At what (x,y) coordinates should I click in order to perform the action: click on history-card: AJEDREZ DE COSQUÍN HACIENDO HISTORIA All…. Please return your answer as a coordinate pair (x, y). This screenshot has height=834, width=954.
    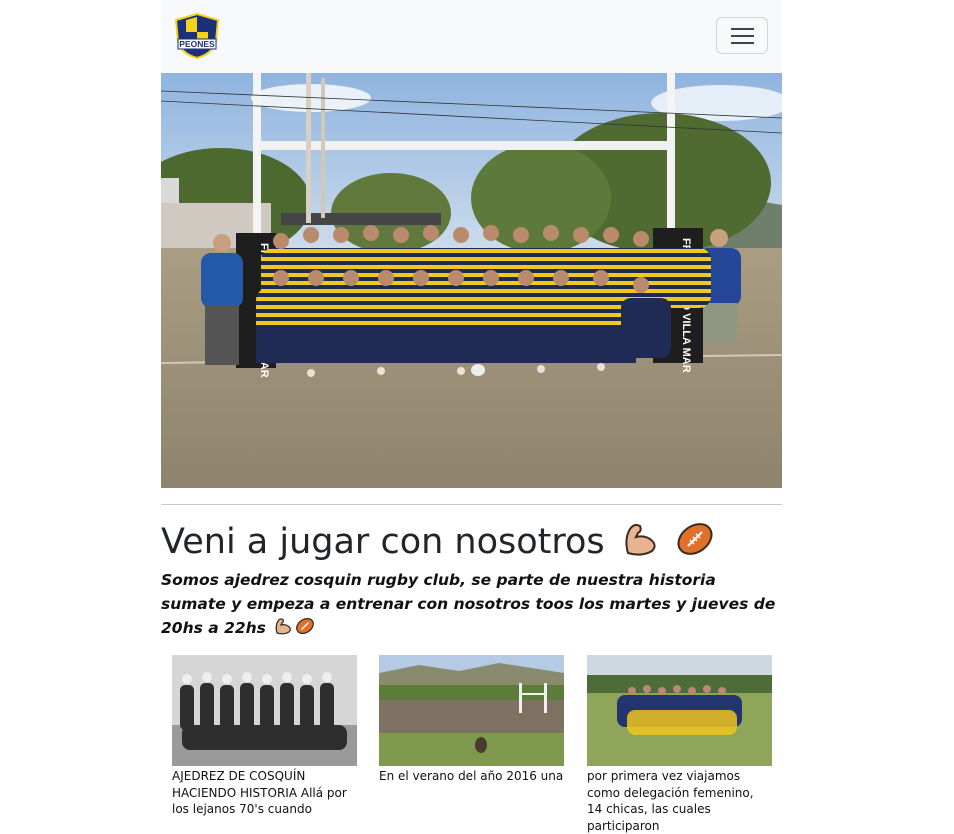
    Looking at the image, I should click on (264, 736).